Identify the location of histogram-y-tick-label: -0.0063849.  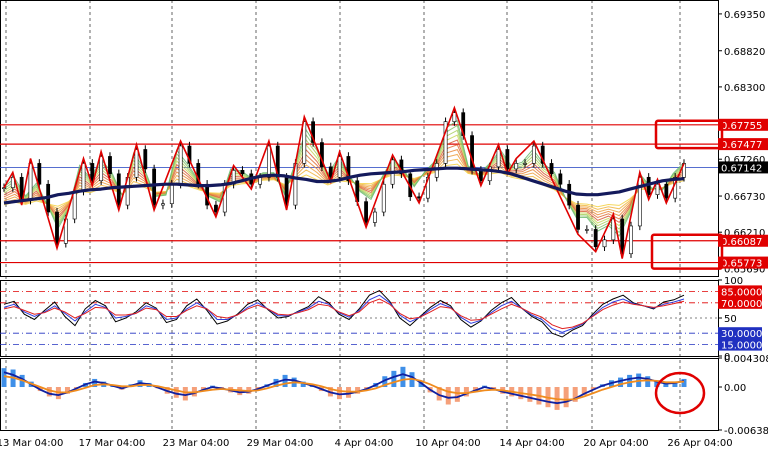
(746, 431).